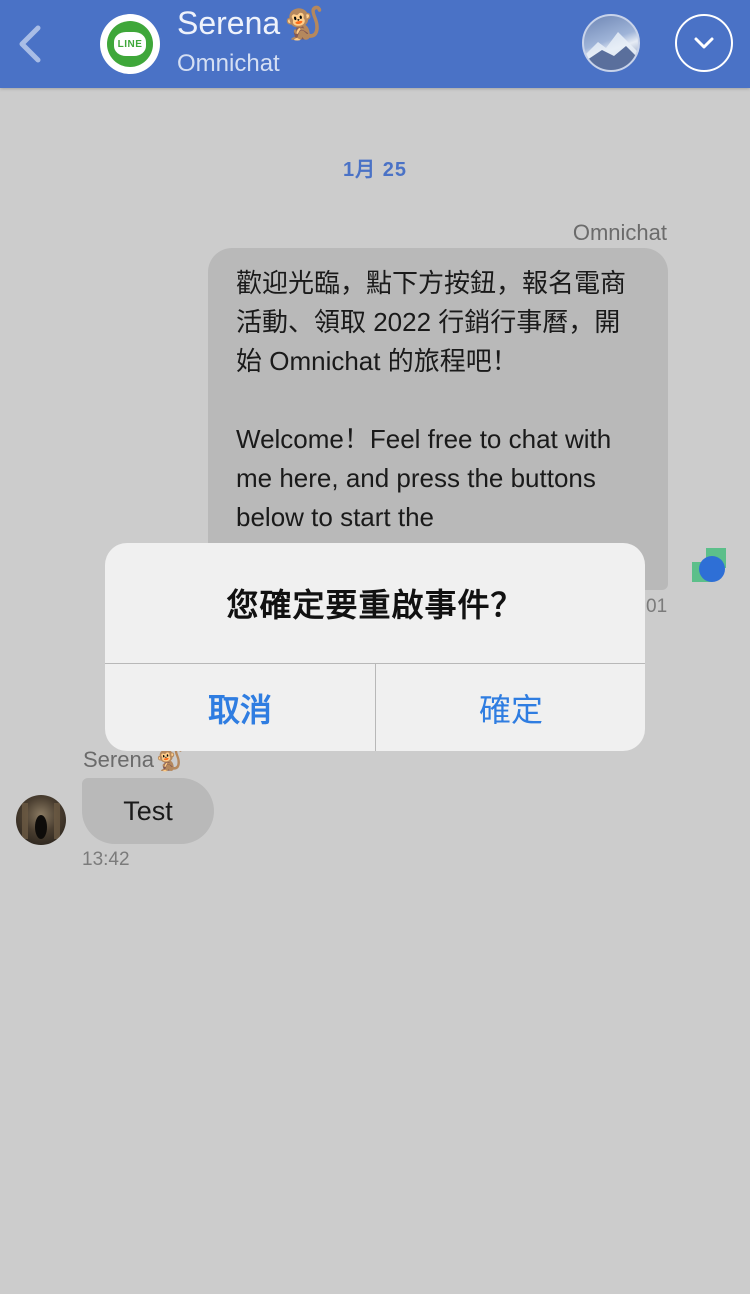  What do you see at coordinates (304, 23) in the screenshot?
I see `monkey-emoji: 🐒` at bounding box center [304, 23].